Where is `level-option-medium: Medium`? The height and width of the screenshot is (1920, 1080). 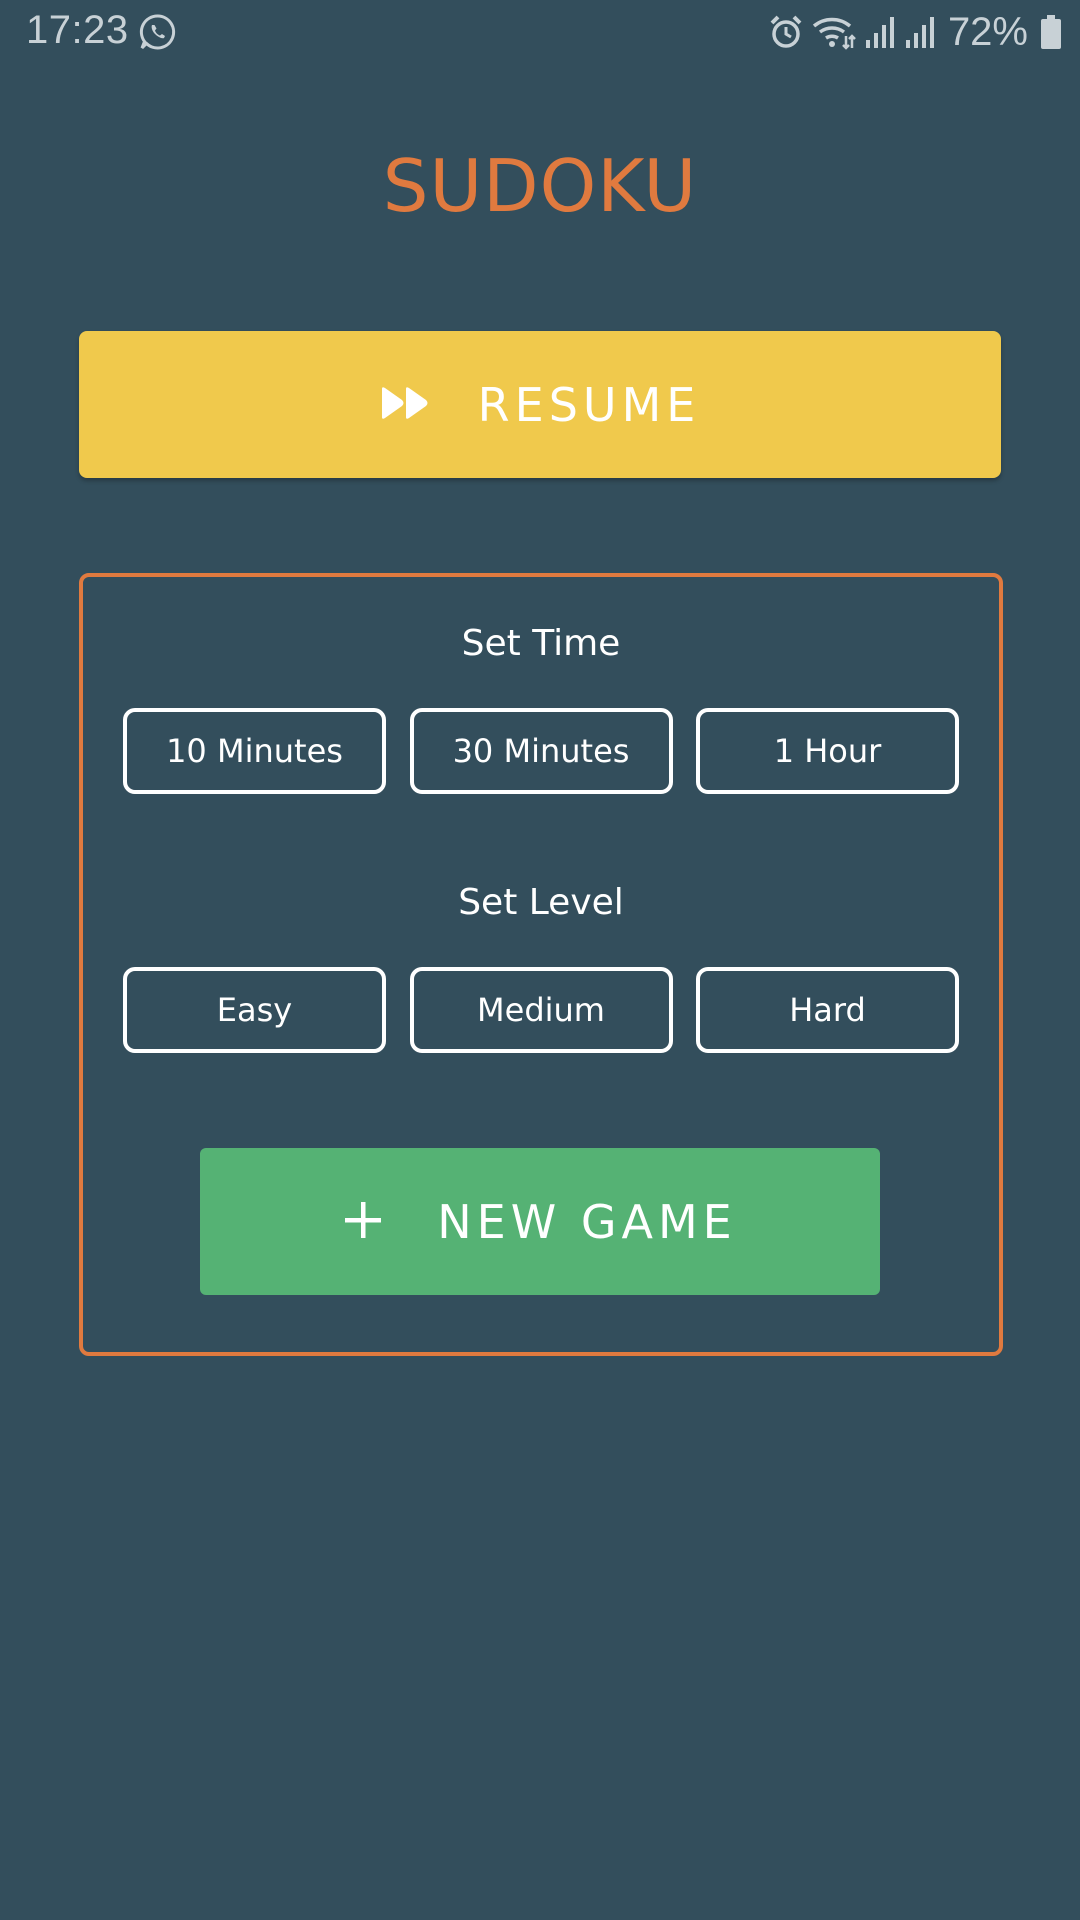
level-option-medium: Medium is located at coordinates (541, 1010).